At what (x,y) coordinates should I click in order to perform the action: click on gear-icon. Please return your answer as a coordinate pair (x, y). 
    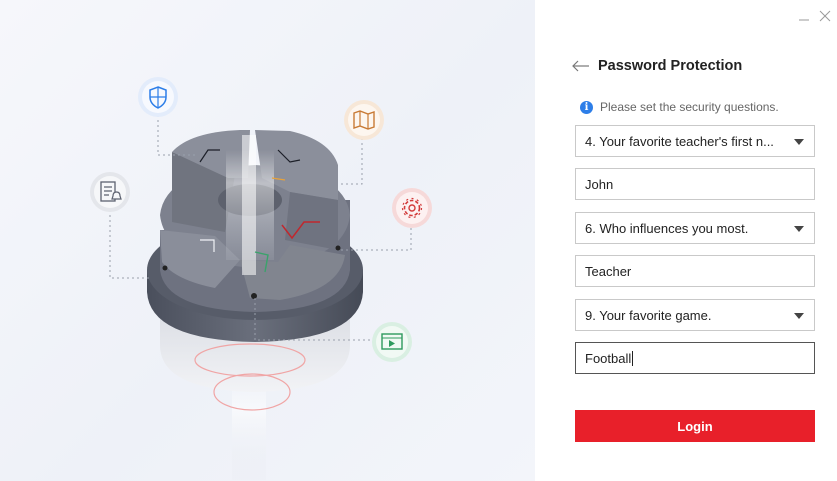
    Looking at the image, I should click on (412, 208).